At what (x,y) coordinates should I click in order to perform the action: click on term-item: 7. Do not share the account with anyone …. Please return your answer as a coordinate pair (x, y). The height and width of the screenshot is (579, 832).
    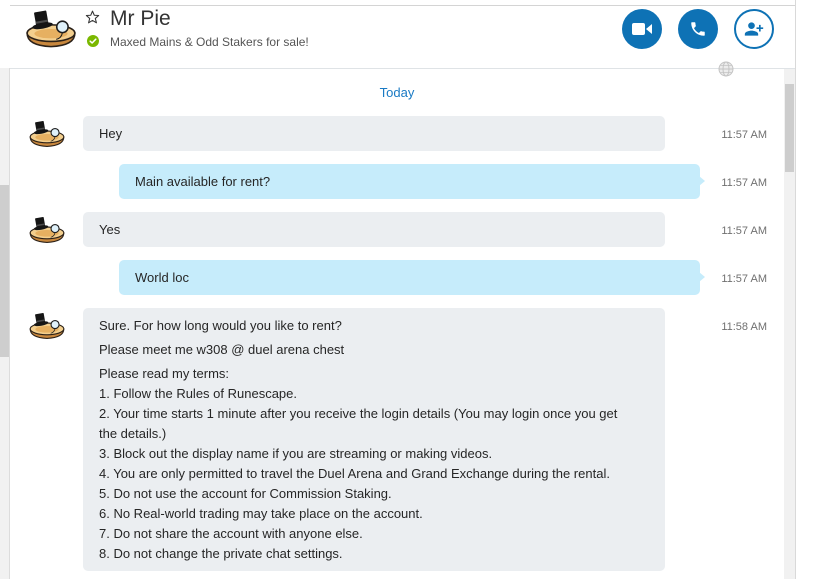
    Looking at the image, I should click on (231, 533).